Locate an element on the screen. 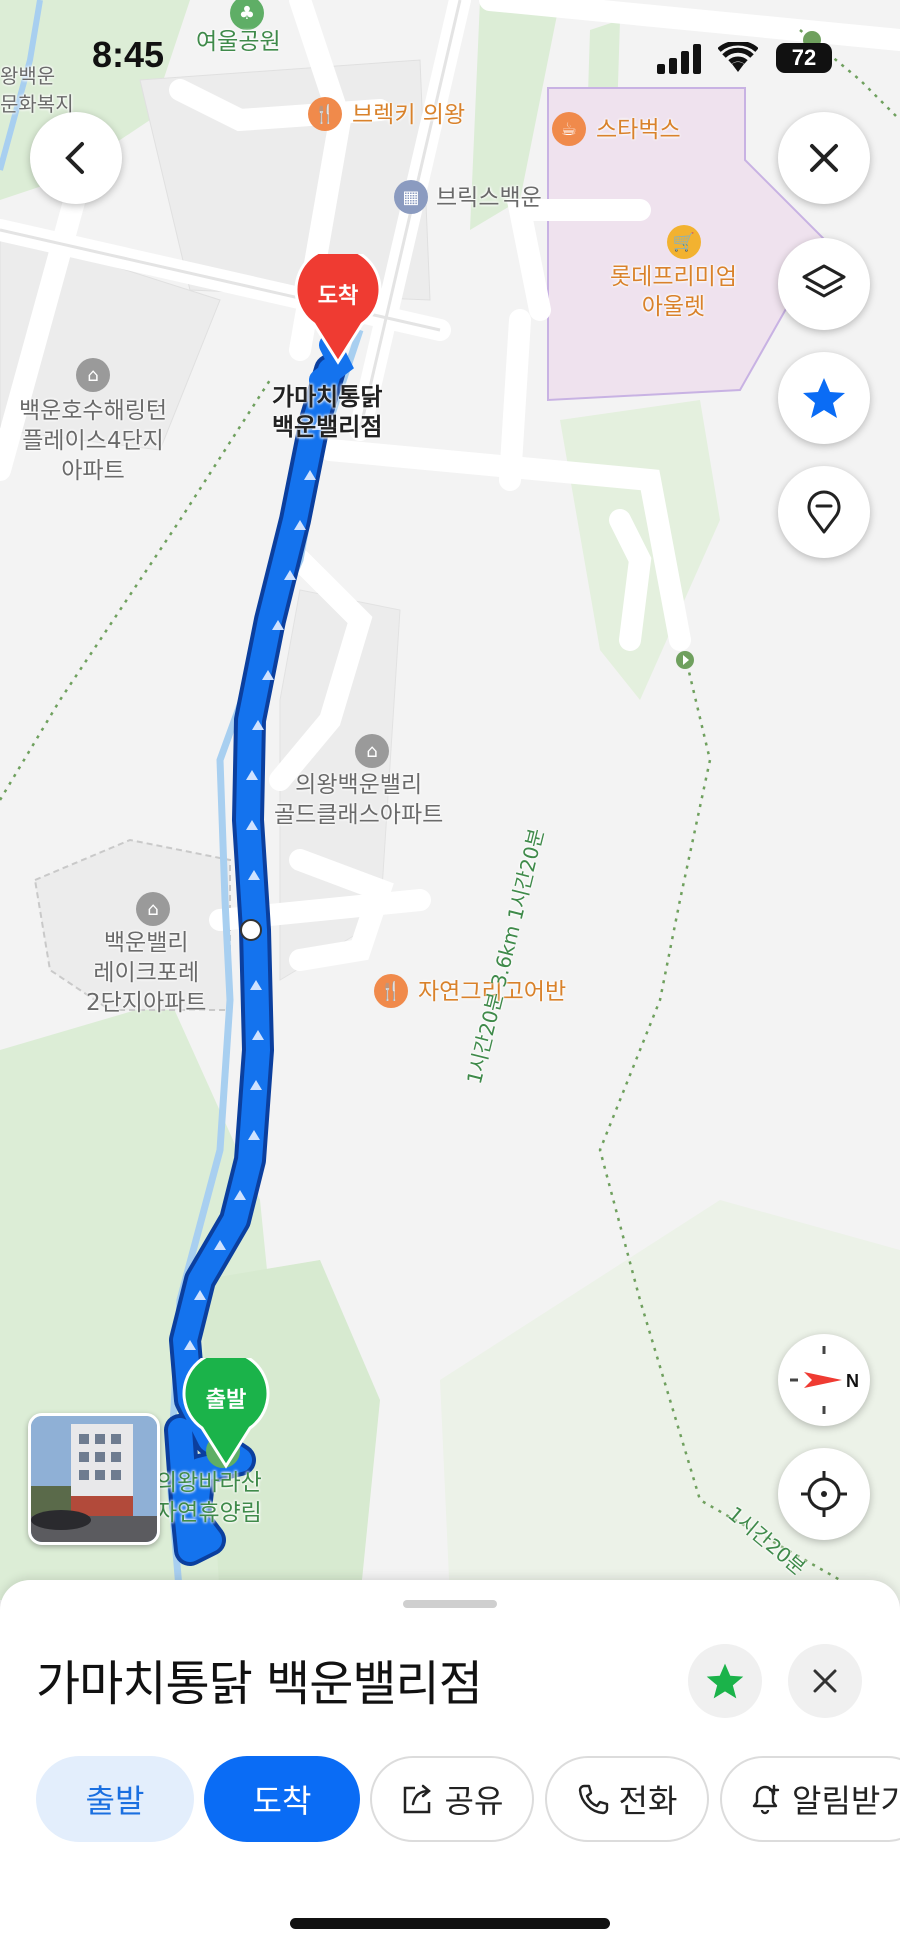  compass-north-label: N is located at coordinates (852, 1381).